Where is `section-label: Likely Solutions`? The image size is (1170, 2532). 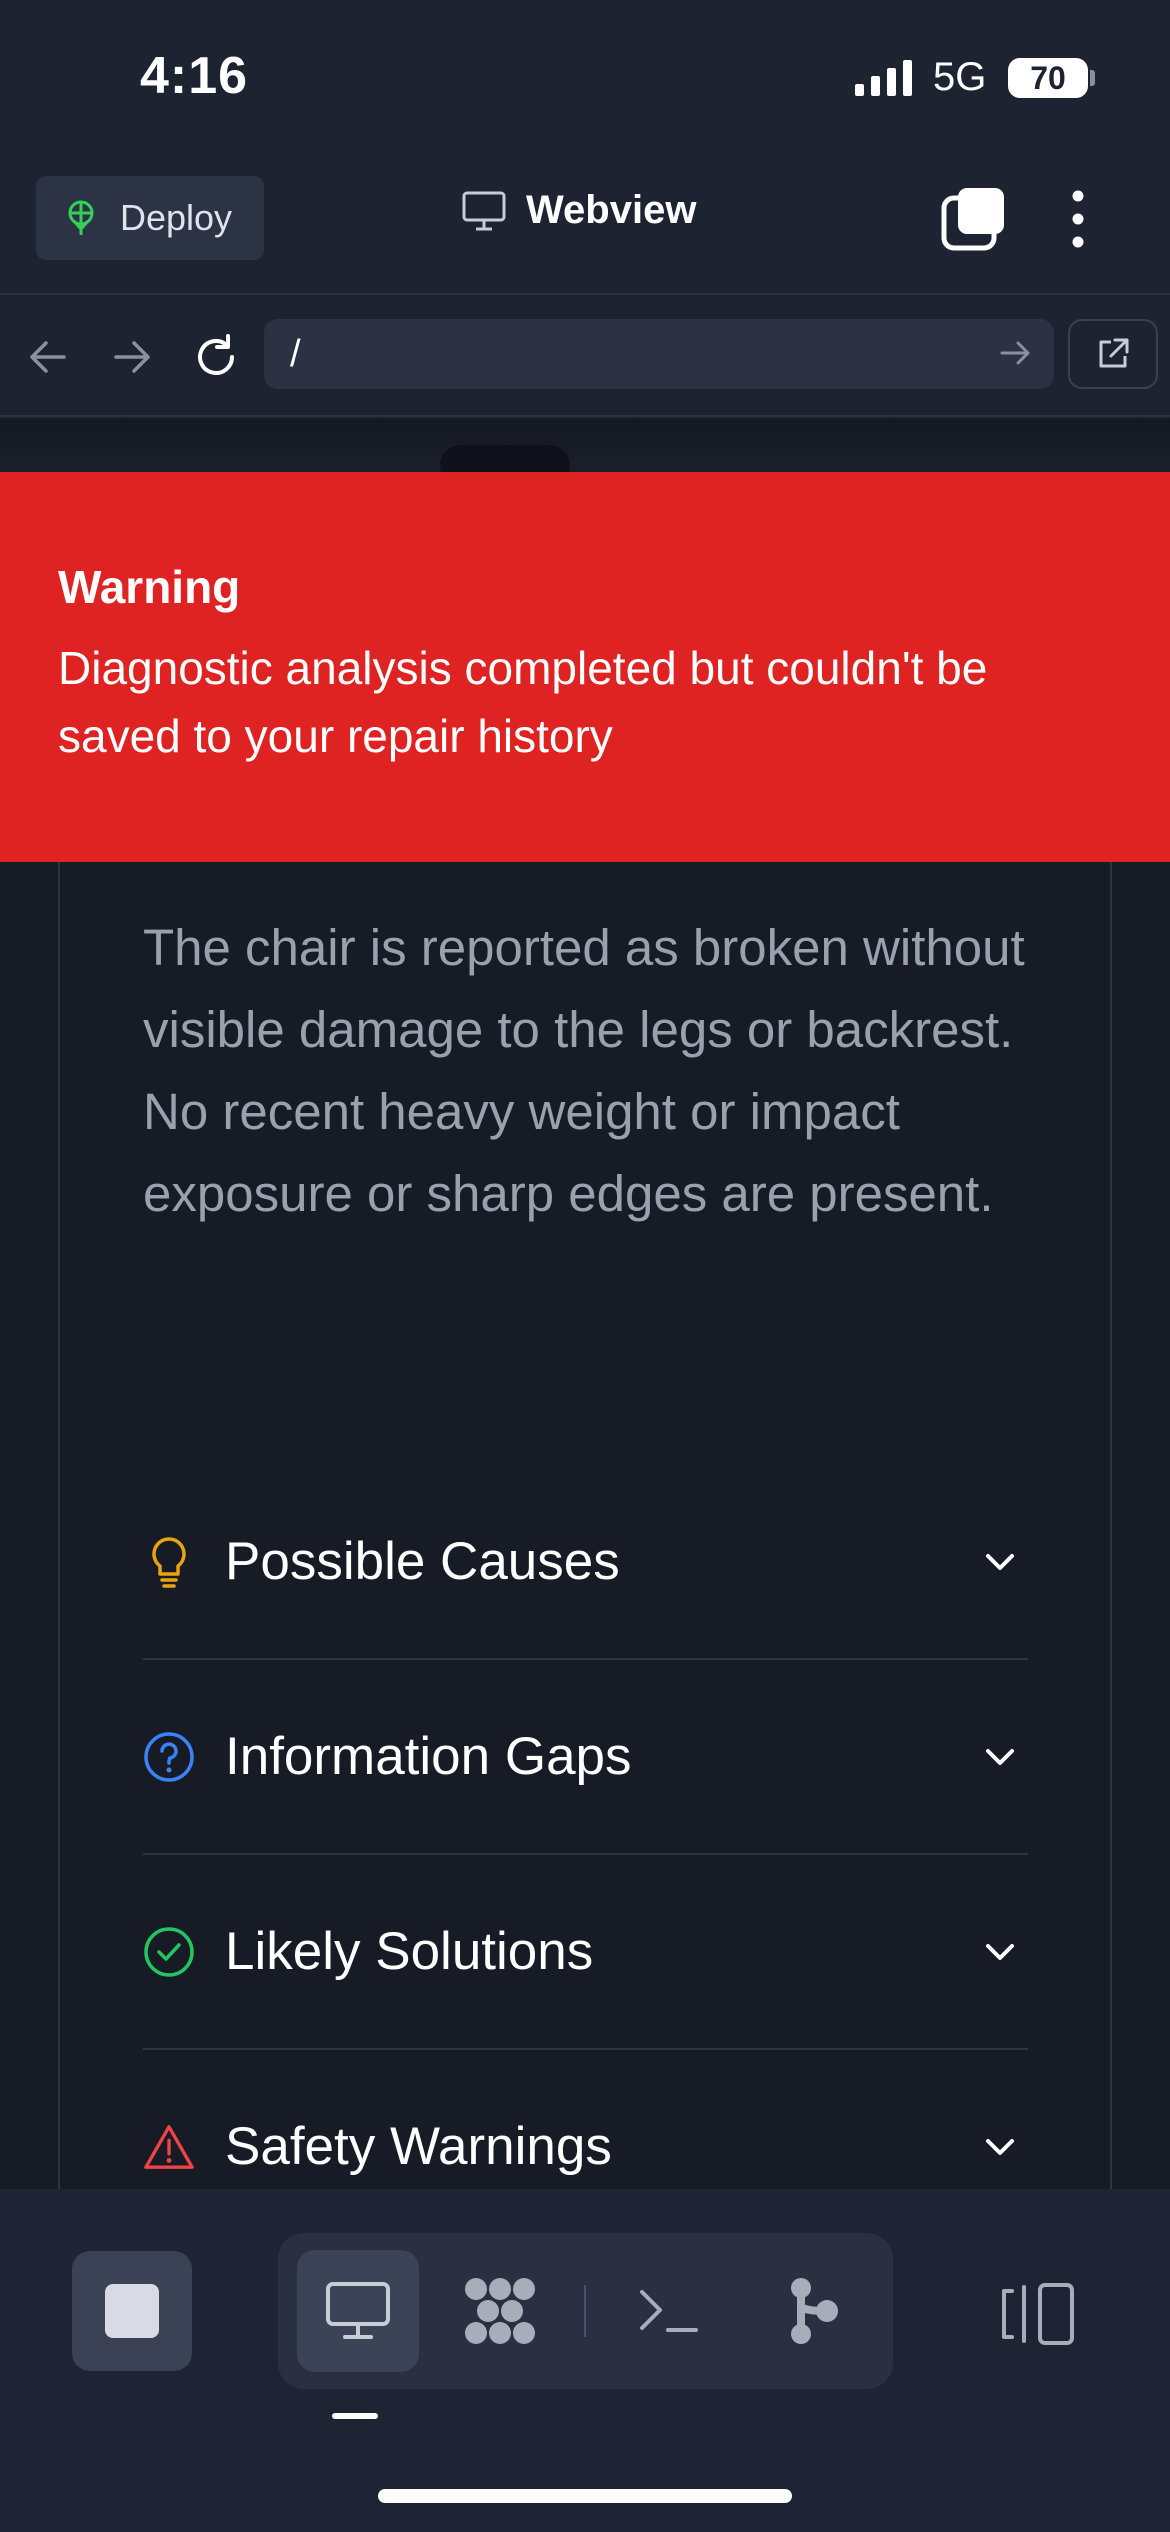
section-label: Likely Solutions is located at coordinates (409, 1951).